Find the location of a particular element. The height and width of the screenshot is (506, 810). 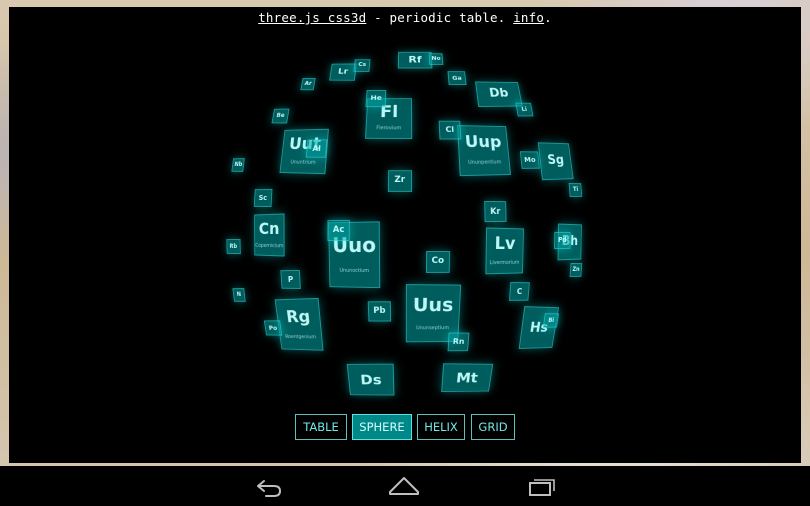

element-tile: Ds is located at coordinates (370, 379).